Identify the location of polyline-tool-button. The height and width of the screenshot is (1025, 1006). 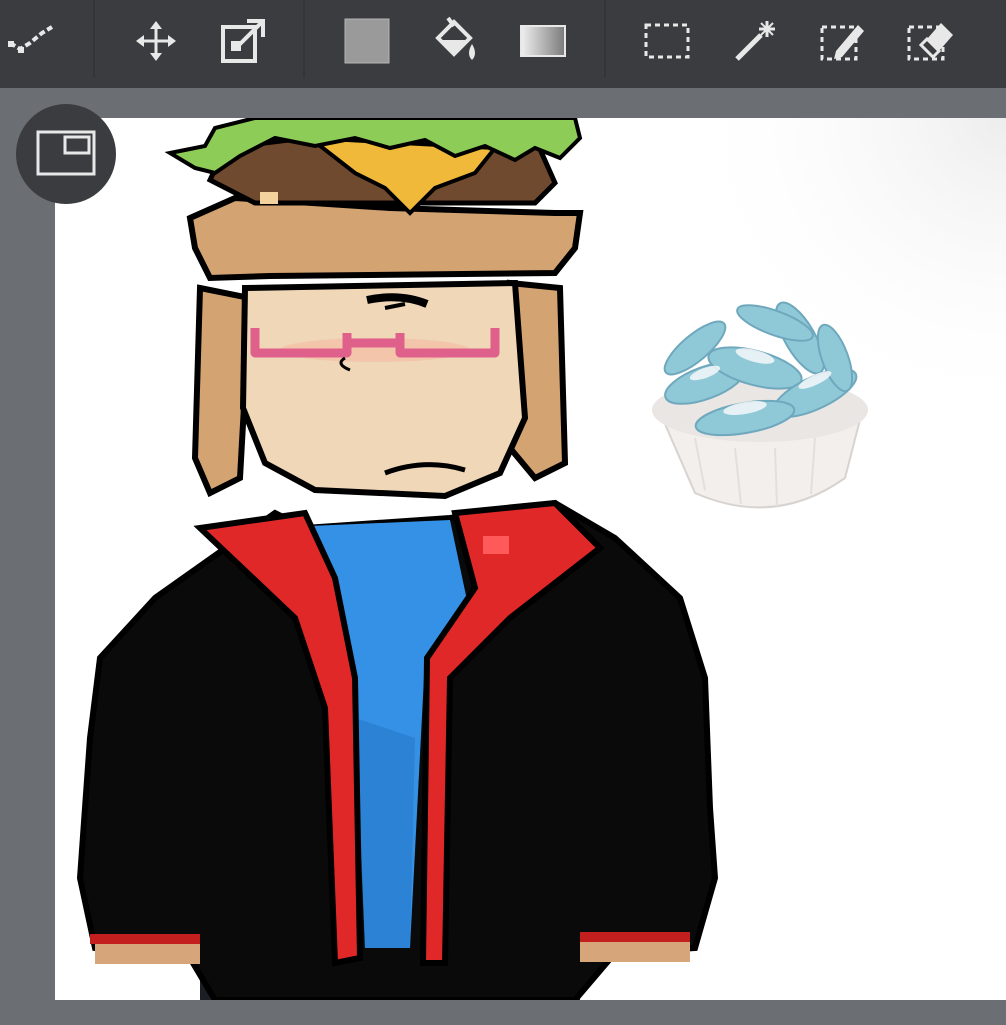
(32, 41).